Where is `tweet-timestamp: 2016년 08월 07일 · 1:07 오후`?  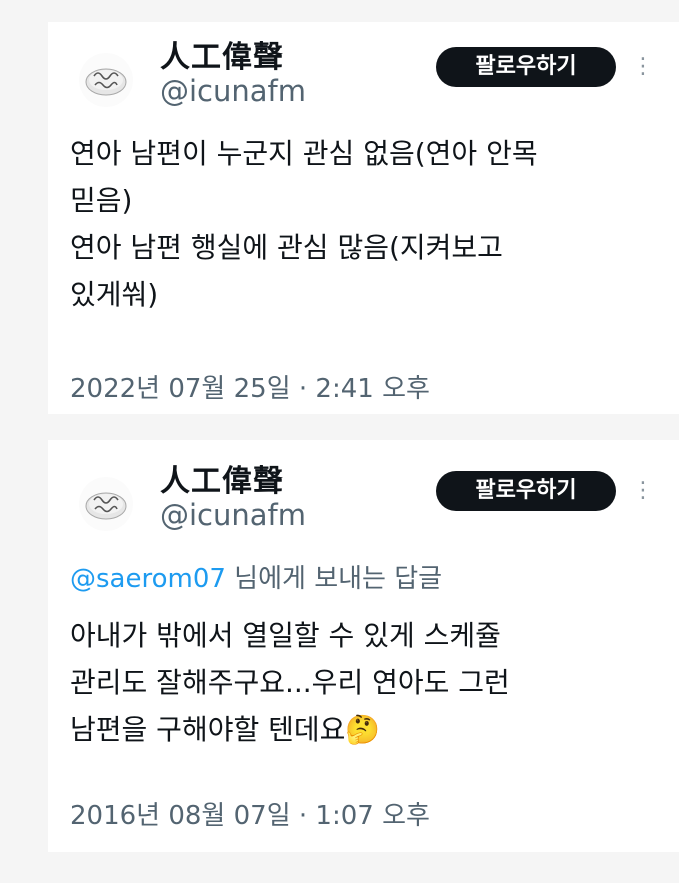
tweet-timestamp: 2016년 08월 07일 · 1:07 오후 is located at coordinates (250, 813).